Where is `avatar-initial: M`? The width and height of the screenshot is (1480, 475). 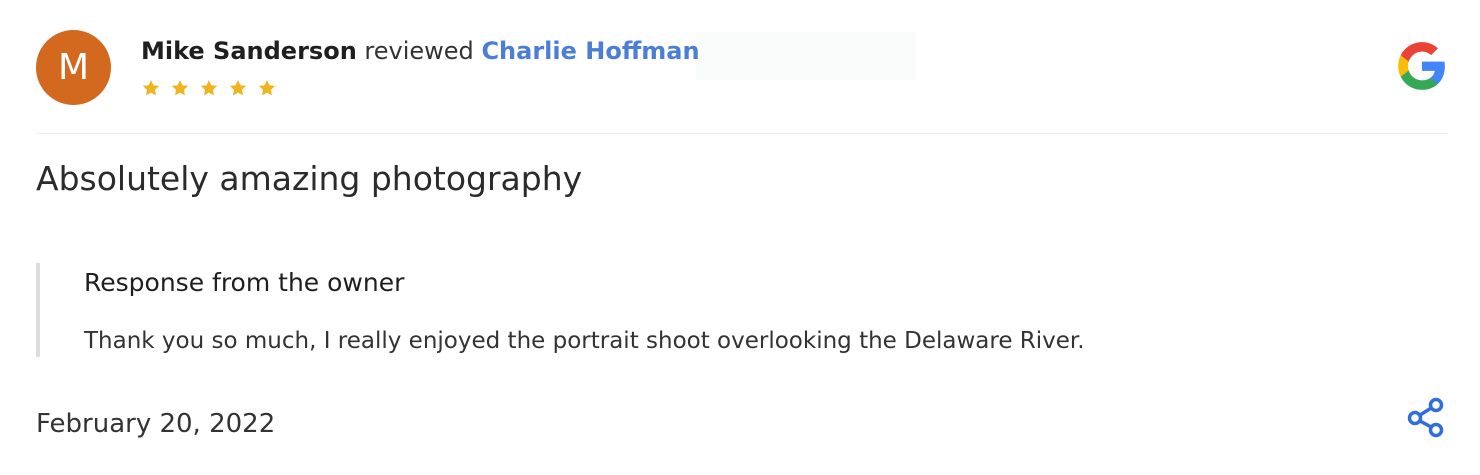
avatar-initial: M is located at coordinates (73, 67).